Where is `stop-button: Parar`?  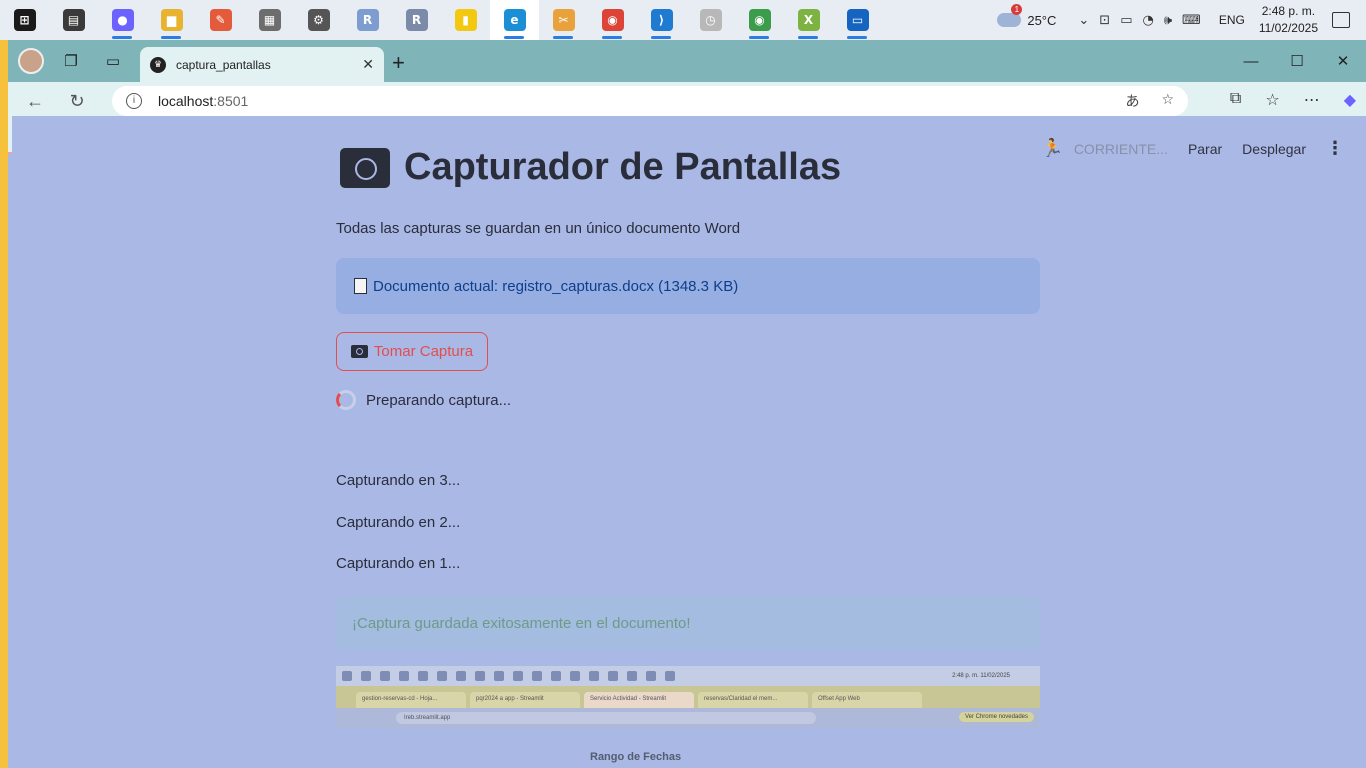 stop-button: Parar is located at coordinates (1205, 149).